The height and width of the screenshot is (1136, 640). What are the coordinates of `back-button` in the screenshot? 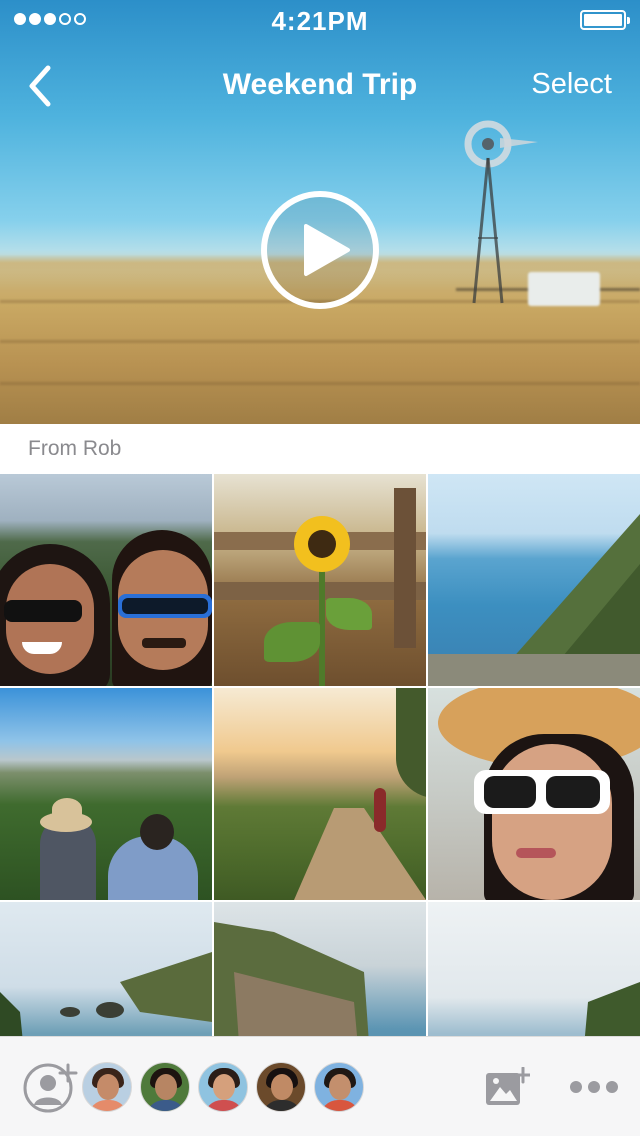 It's located at (42, 86).